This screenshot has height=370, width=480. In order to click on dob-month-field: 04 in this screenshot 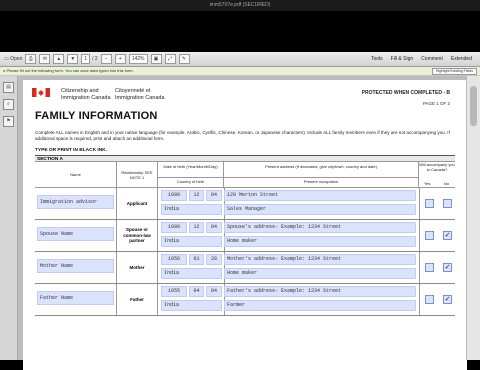, I will do `click(196, 291)`.